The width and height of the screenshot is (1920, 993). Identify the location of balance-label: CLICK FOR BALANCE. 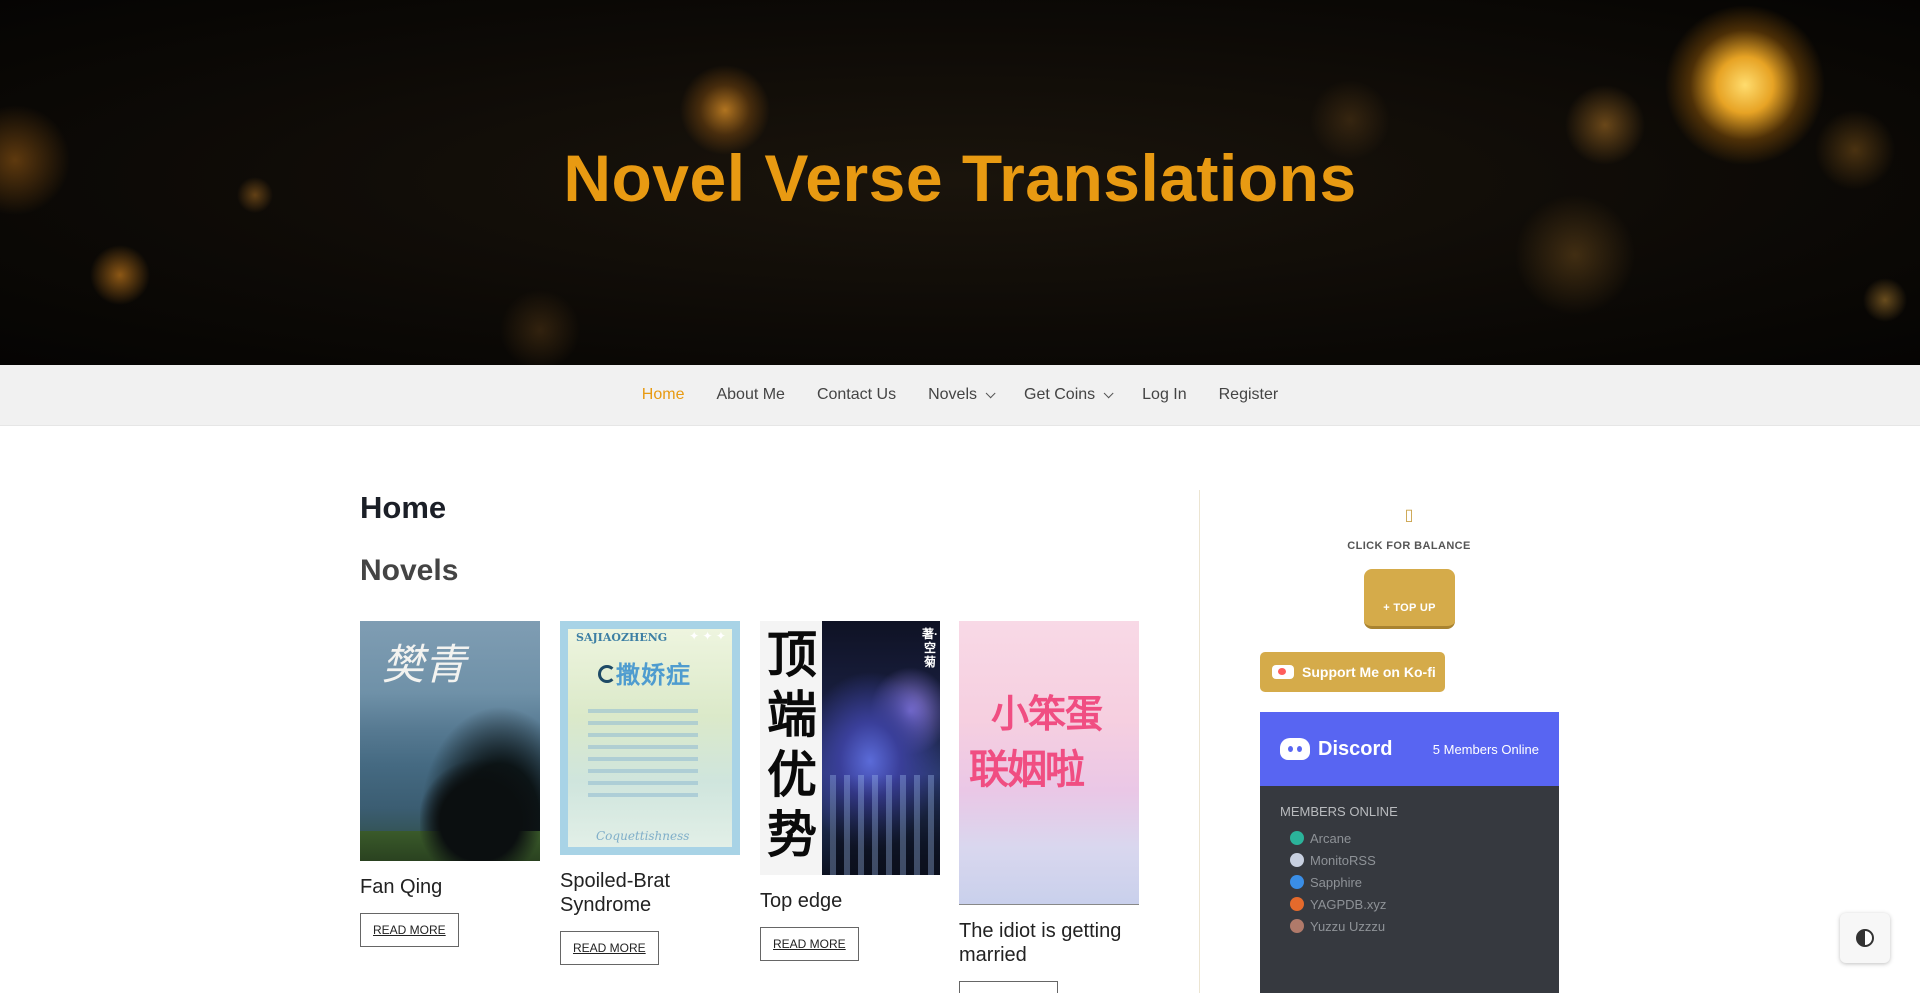
(1409, 546).